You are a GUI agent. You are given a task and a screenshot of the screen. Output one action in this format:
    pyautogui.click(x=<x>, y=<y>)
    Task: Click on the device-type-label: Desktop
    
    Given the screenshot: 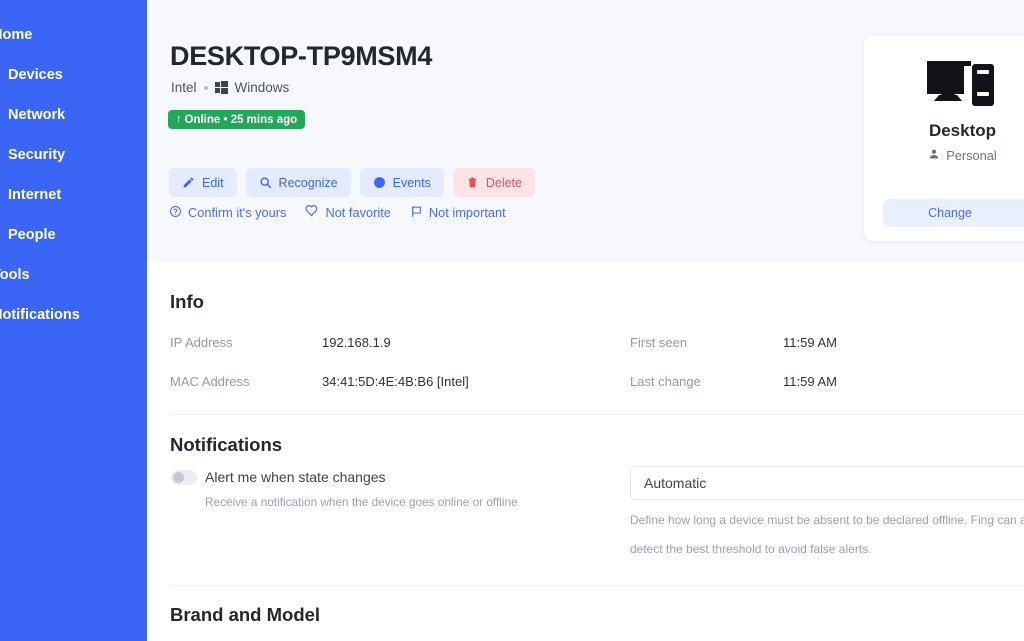 What is the action you would take?
    pyautogui.click(x=962, y=130)
    